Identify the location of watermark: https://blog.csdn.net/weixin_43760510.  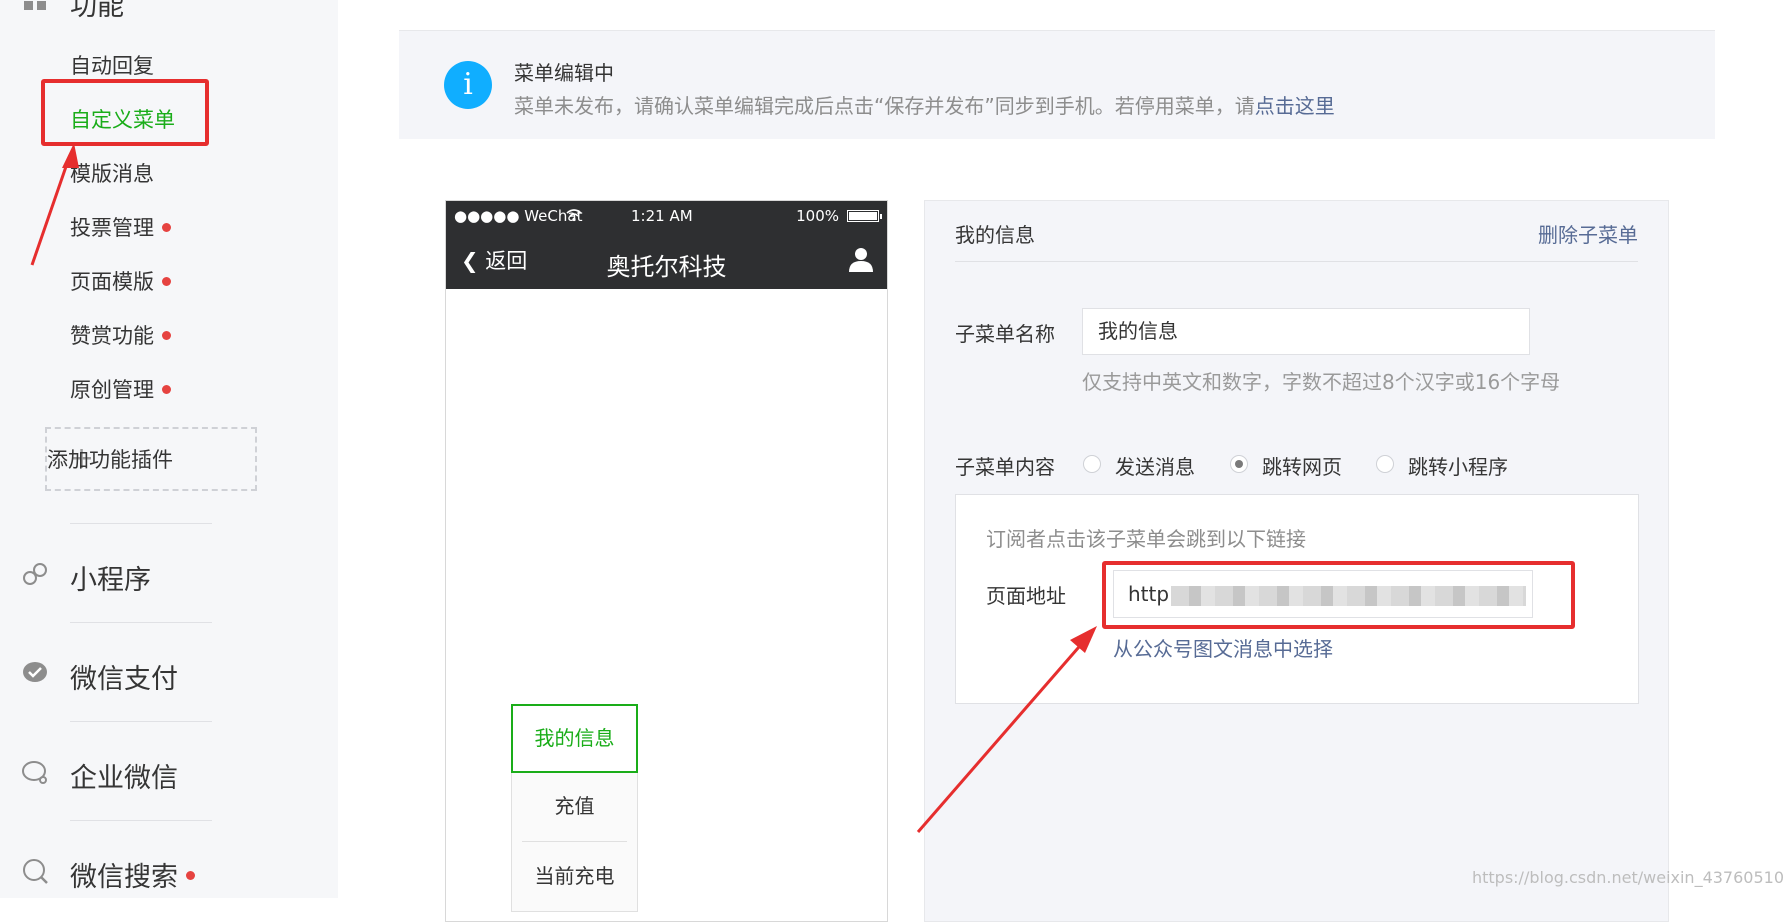
(1627, 877).